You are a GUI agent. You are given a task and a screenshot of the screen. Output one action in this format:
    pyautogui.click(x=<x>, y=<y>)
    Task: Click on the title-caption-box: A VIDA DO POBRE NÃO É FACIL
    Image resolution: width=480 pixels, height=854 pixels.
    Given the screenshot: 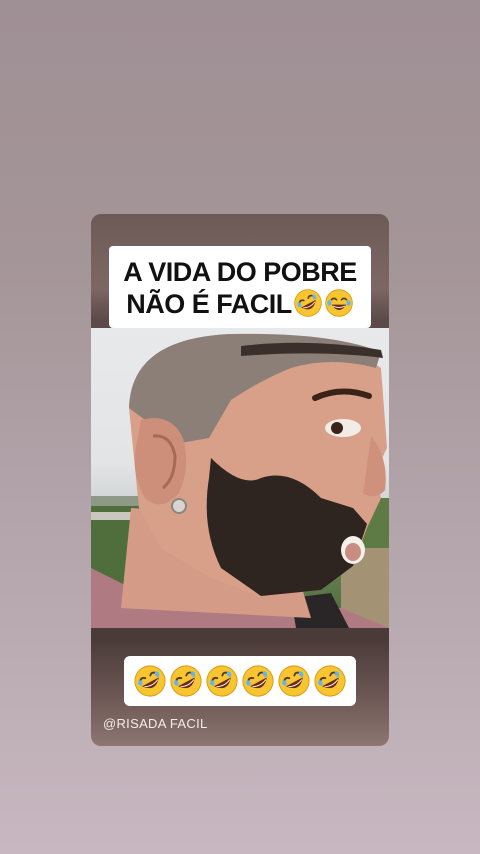 What is the action you would take?
    pyautogui.click(x=240, y=287)
    